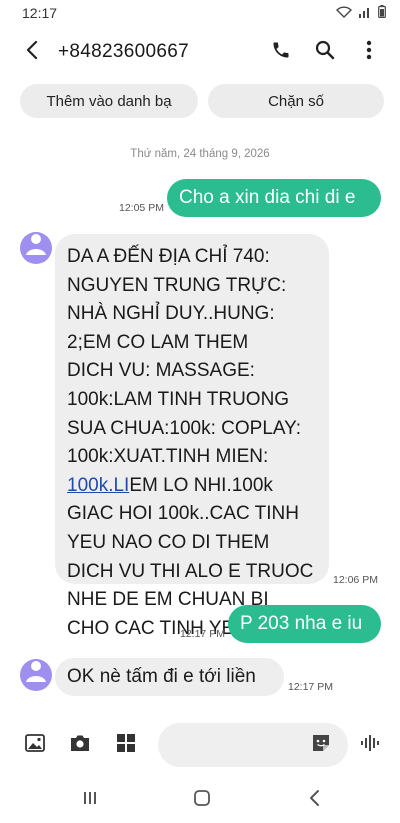 This screenshot has height=823, width=400. What do you see at coordinates (123, 51) in the screenshot?
I see `contact-title: +84823600667` at bounding box center [123, 51].